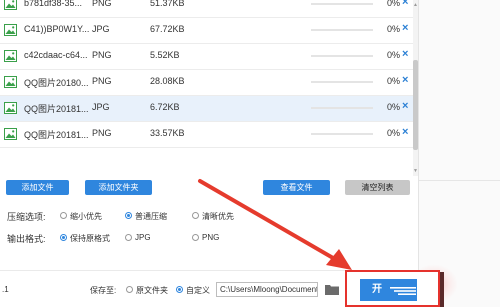  What do you see at coordinates (165, 107) in the screenshot?
I see `file-size: 6.72KB` at bounding box center [165, 107].